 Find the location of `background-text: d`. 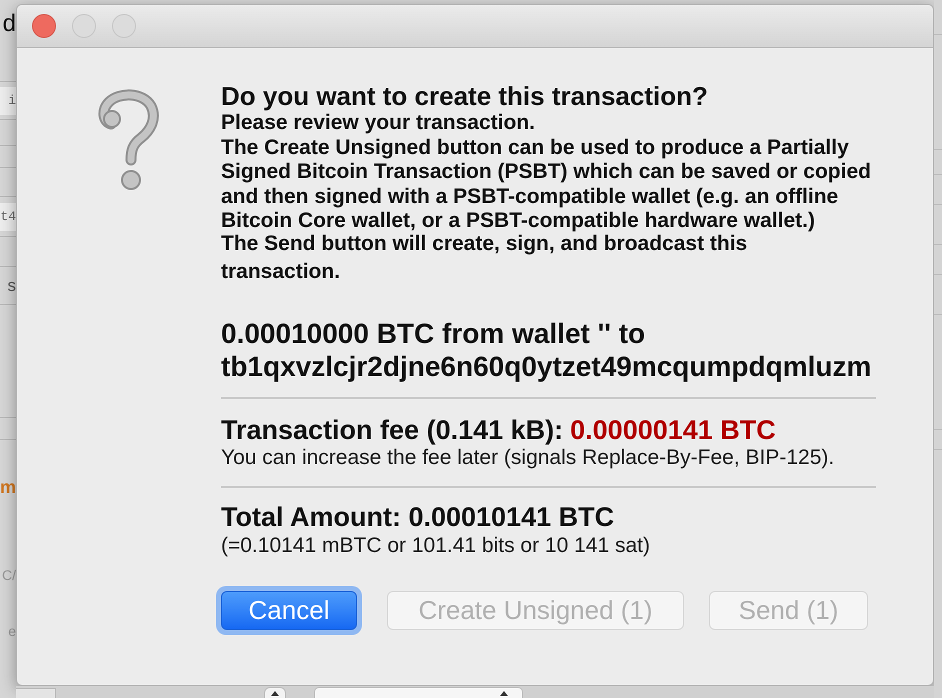

background-text: d is located at coordinates (9, 24).